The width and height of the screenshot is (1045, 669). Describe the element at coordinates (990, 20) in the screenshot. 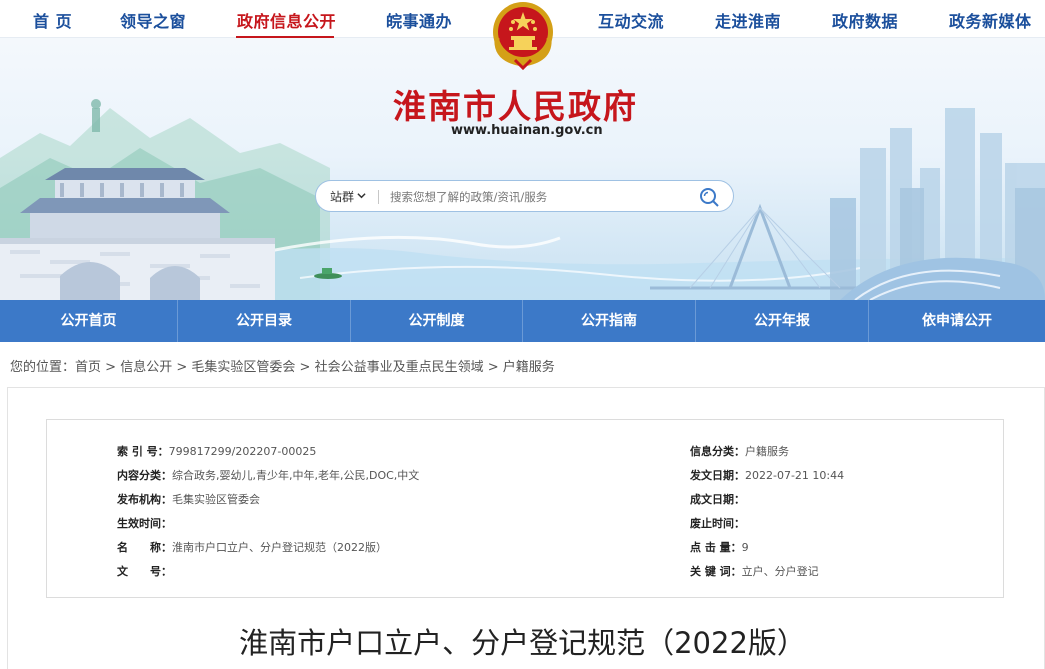

I see `topnav-new-media: 政务新媒体` at that location.